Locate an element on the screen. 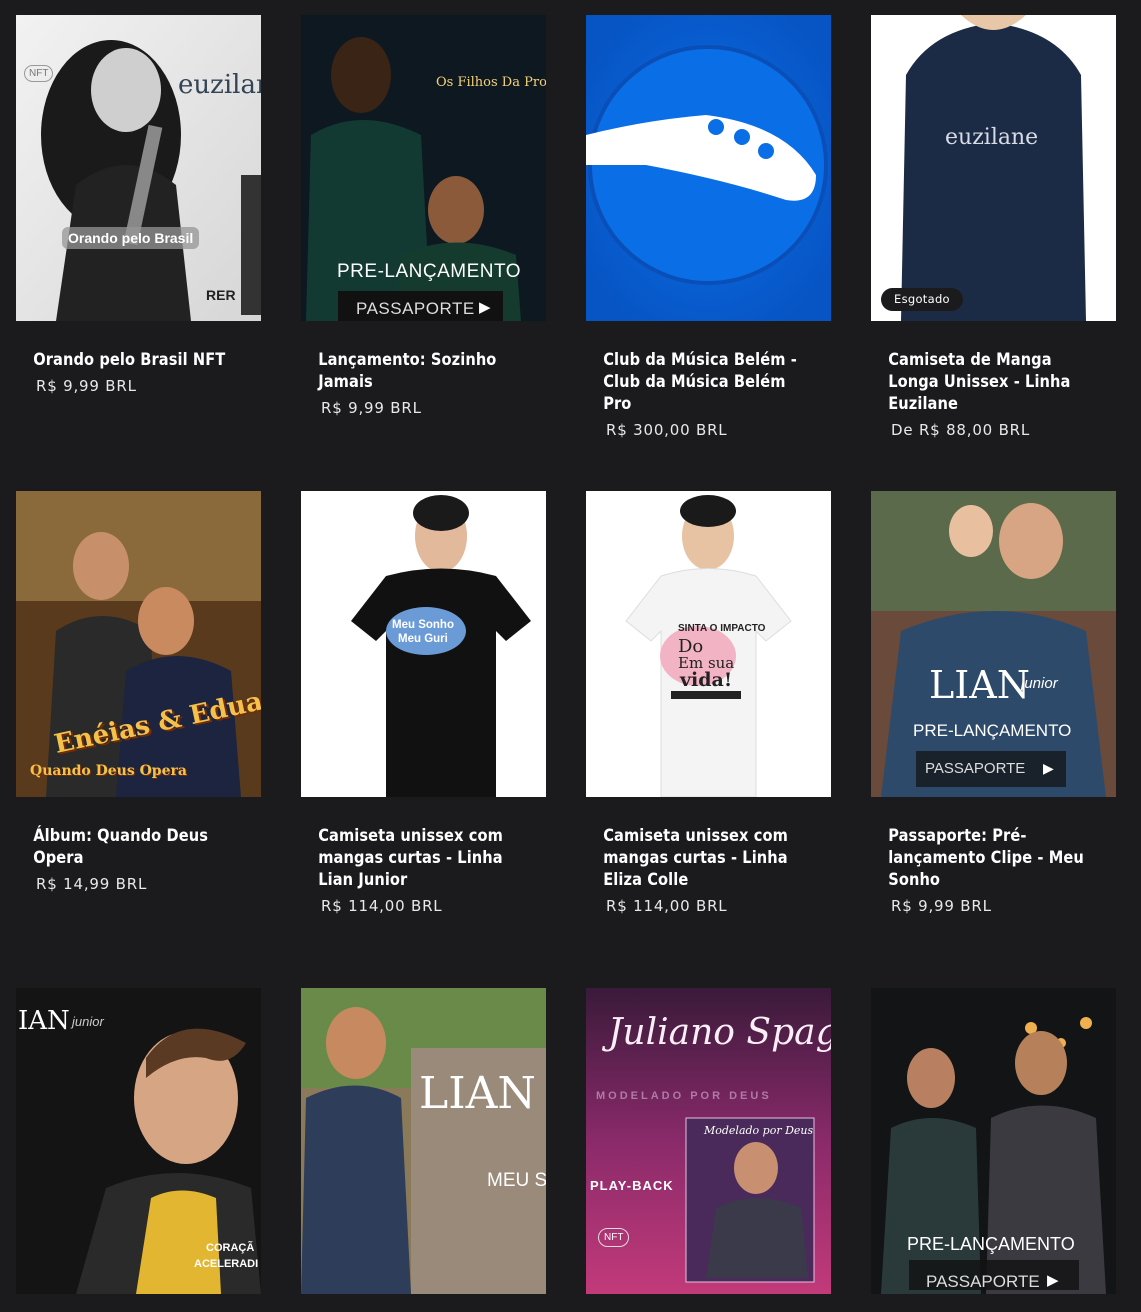  modelado-subtitle: MODELADO POR DEUS is located at coordinates (684, 1096).